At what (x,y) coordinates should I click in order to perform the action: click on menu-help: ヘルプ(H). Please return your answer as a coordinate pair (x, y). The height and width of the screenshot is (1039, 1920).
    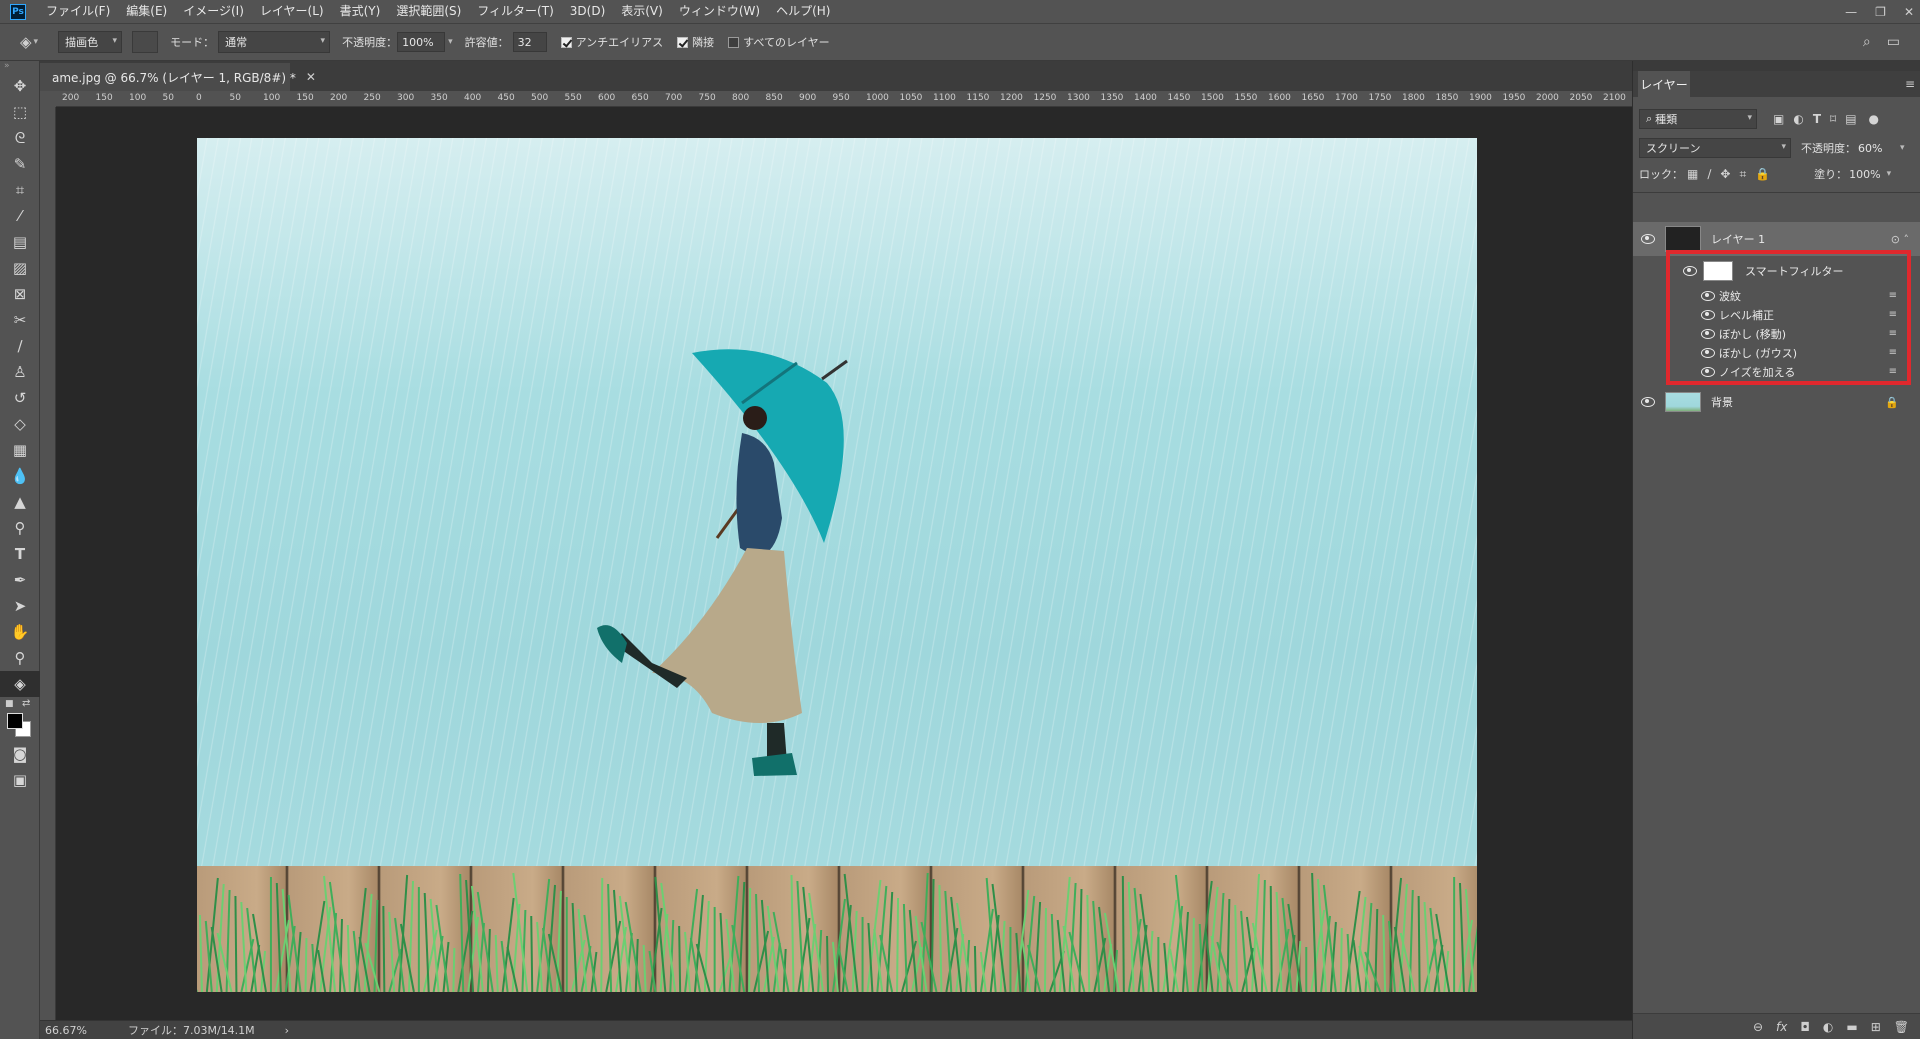
    Looking at the image, I should click on (803, 11).